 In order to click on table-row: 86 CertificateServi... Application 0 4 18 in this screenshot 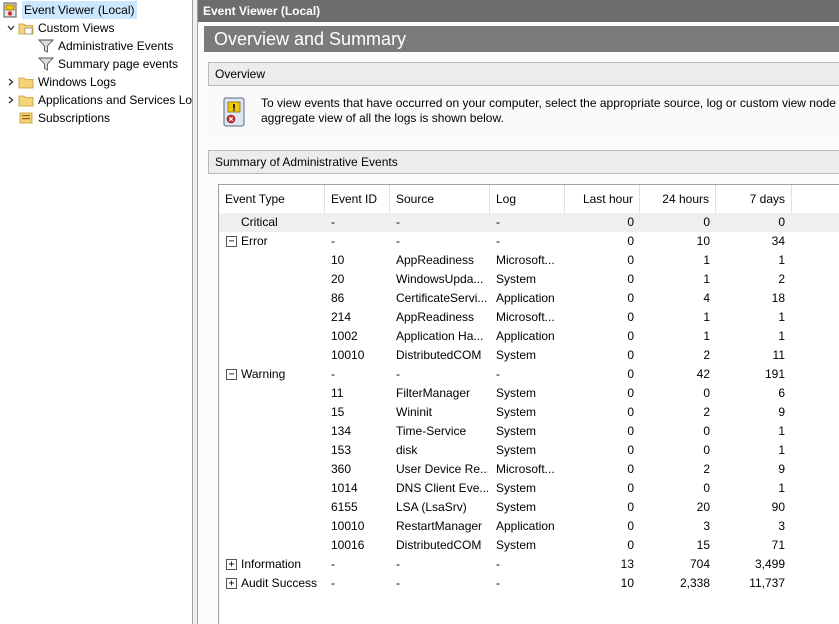, I will do `click(529, 298)`.